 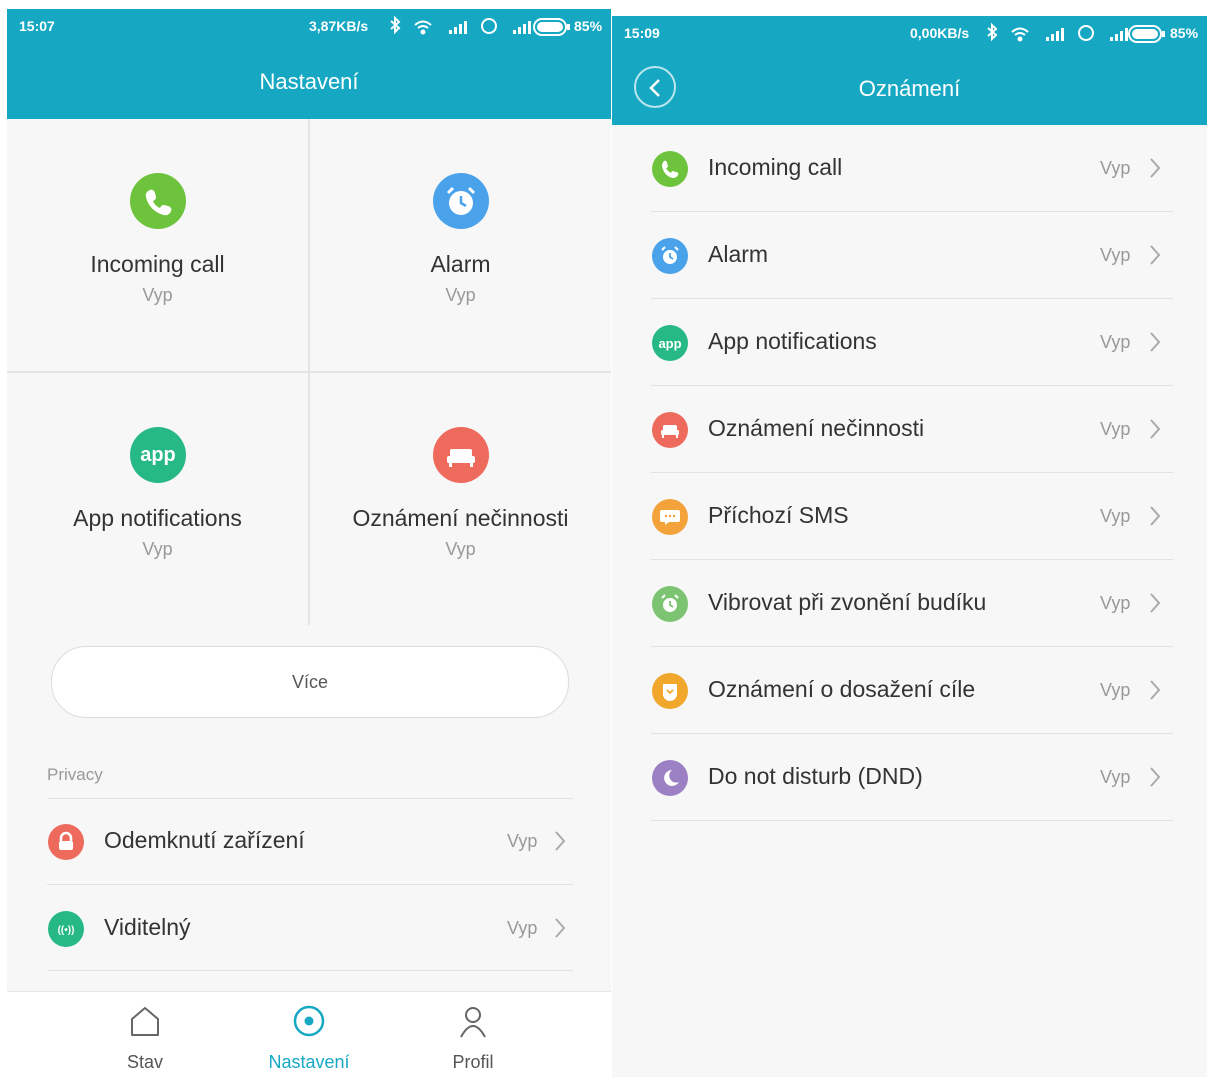 What do you see at coordinates (473, 1062) in the screenshot?
I see `tab-label: Profil` at bounding box center [473, 1062].